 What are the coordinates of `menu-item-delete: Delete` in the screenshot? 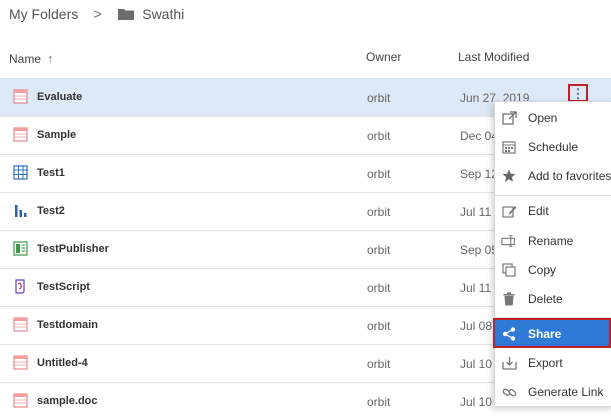 It's located at (553, 299).